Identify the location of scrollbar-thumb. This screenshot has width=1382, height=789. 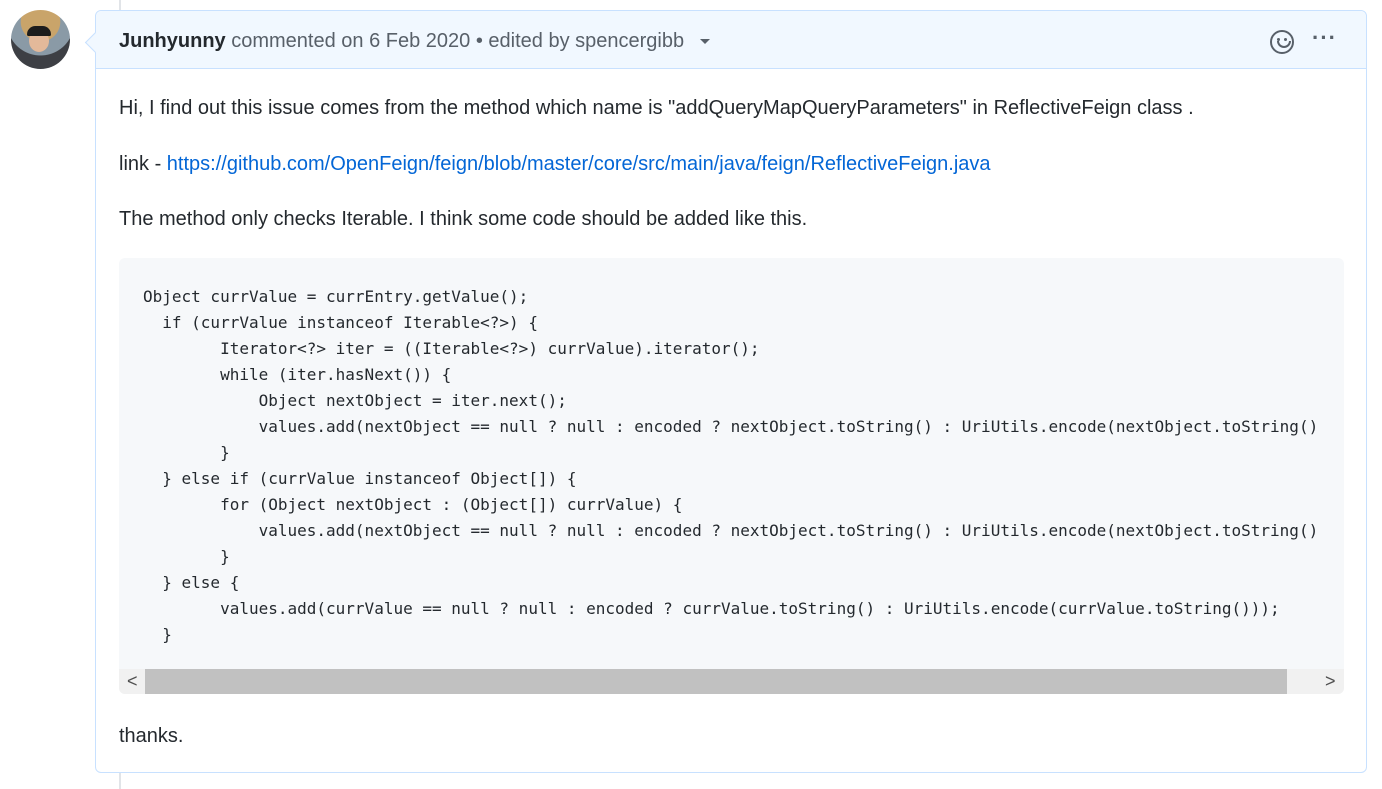
(716, 681).